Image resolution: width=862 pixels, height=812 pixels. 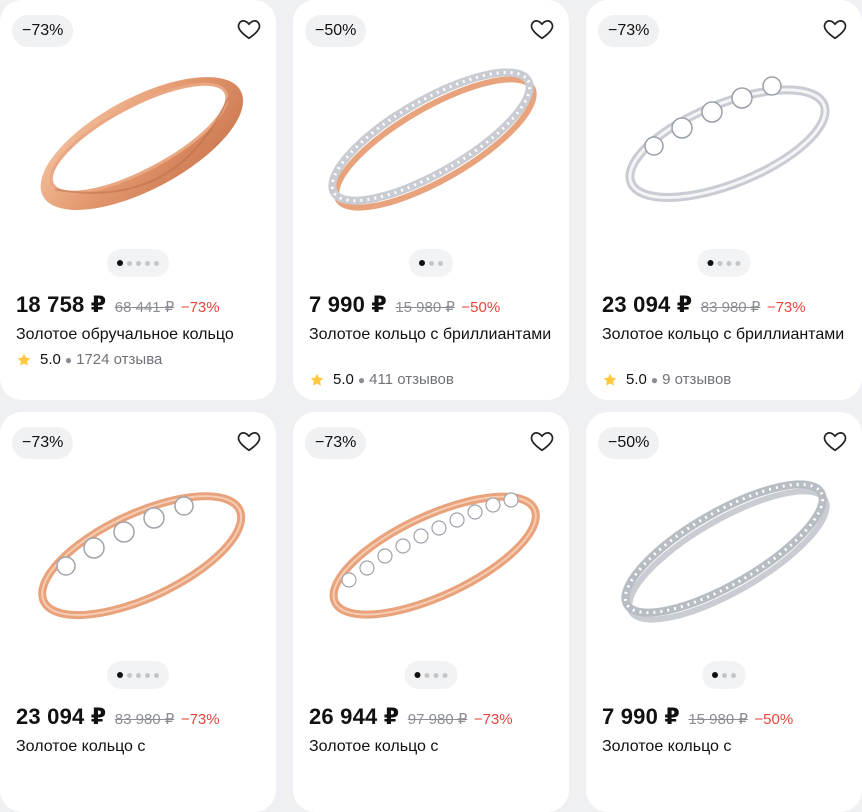 What do you see at coordinates (354, 716) in the screenshot?
I see `price: 26 944 ₽` at bounding box center [354, 716].